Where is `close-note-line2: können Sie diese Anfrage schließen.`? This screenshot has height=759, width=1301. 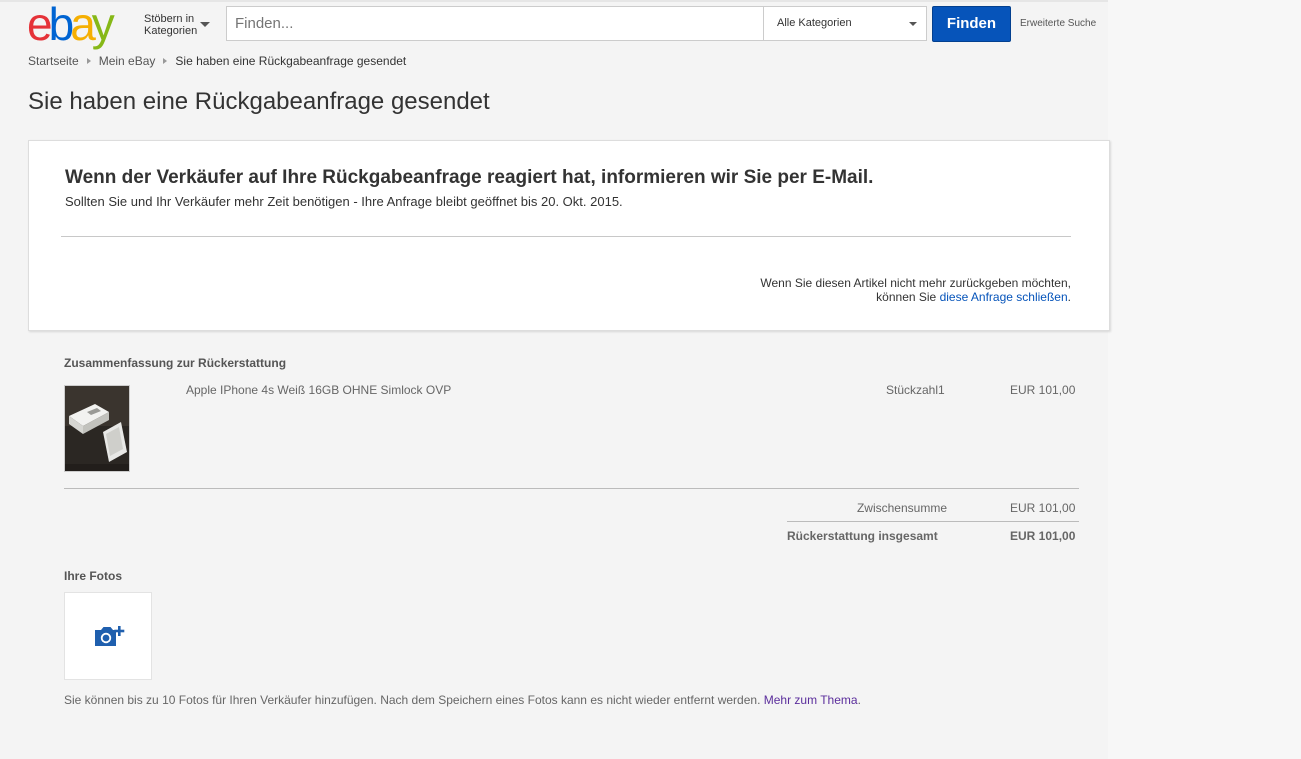
close-note-line2: können Sie diese Anfrage schließen. is located at coordinates (973, 297).